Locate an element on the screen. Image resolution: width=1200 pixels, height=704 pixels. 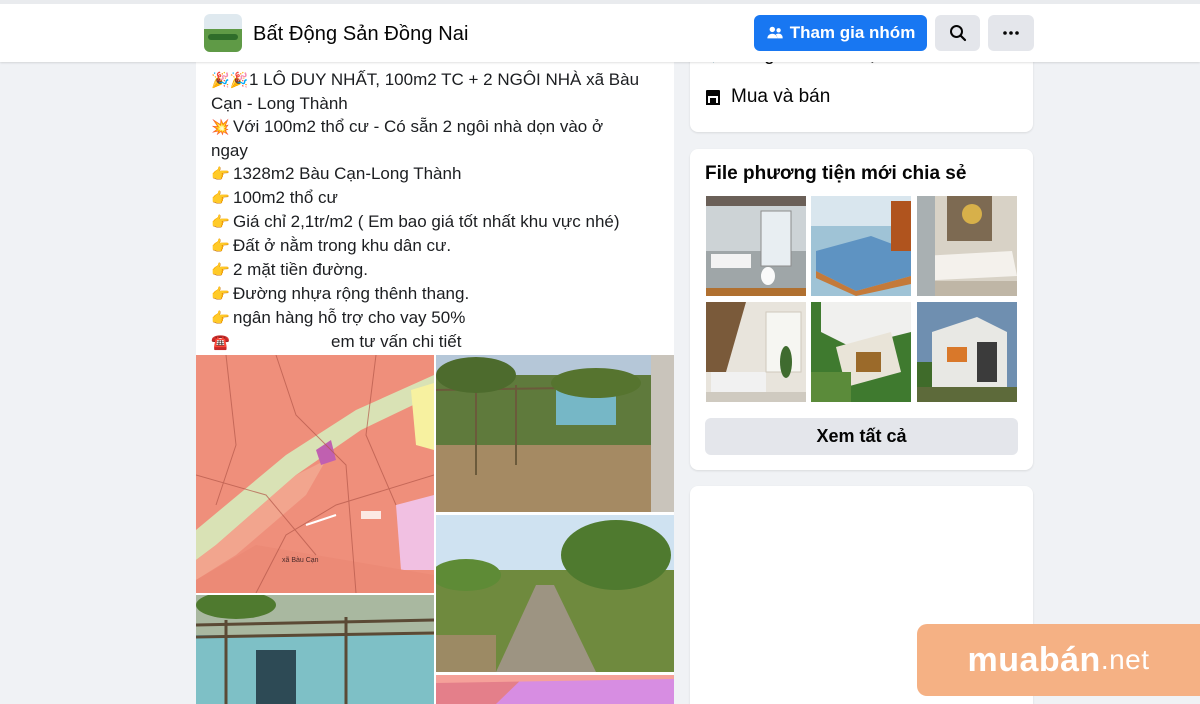
recent-media-title: File phương tiện mới chia sẻ is located at coordinates (836, 173).